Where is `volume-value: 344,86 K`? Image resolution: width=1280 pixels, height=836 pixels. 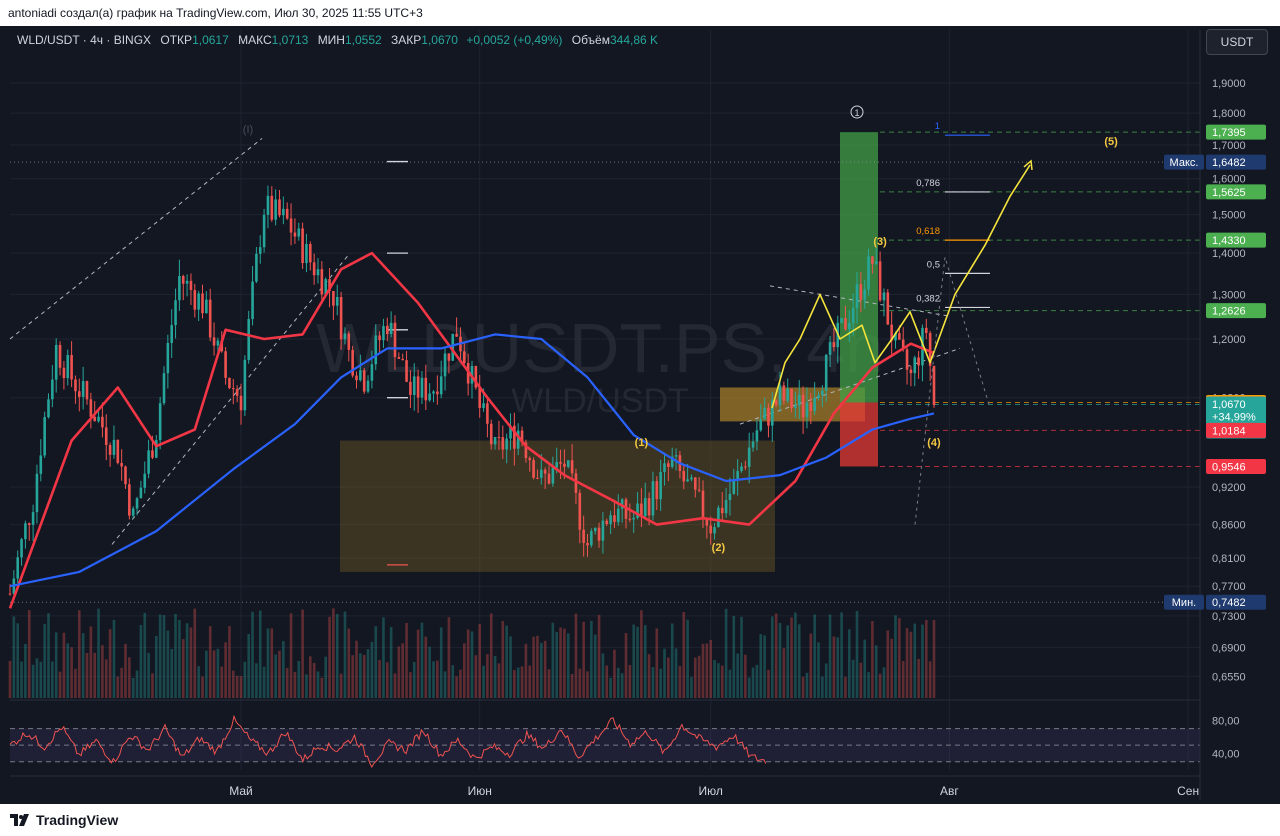 volume-value: 344,86 K is located at coordinates (634, 40).